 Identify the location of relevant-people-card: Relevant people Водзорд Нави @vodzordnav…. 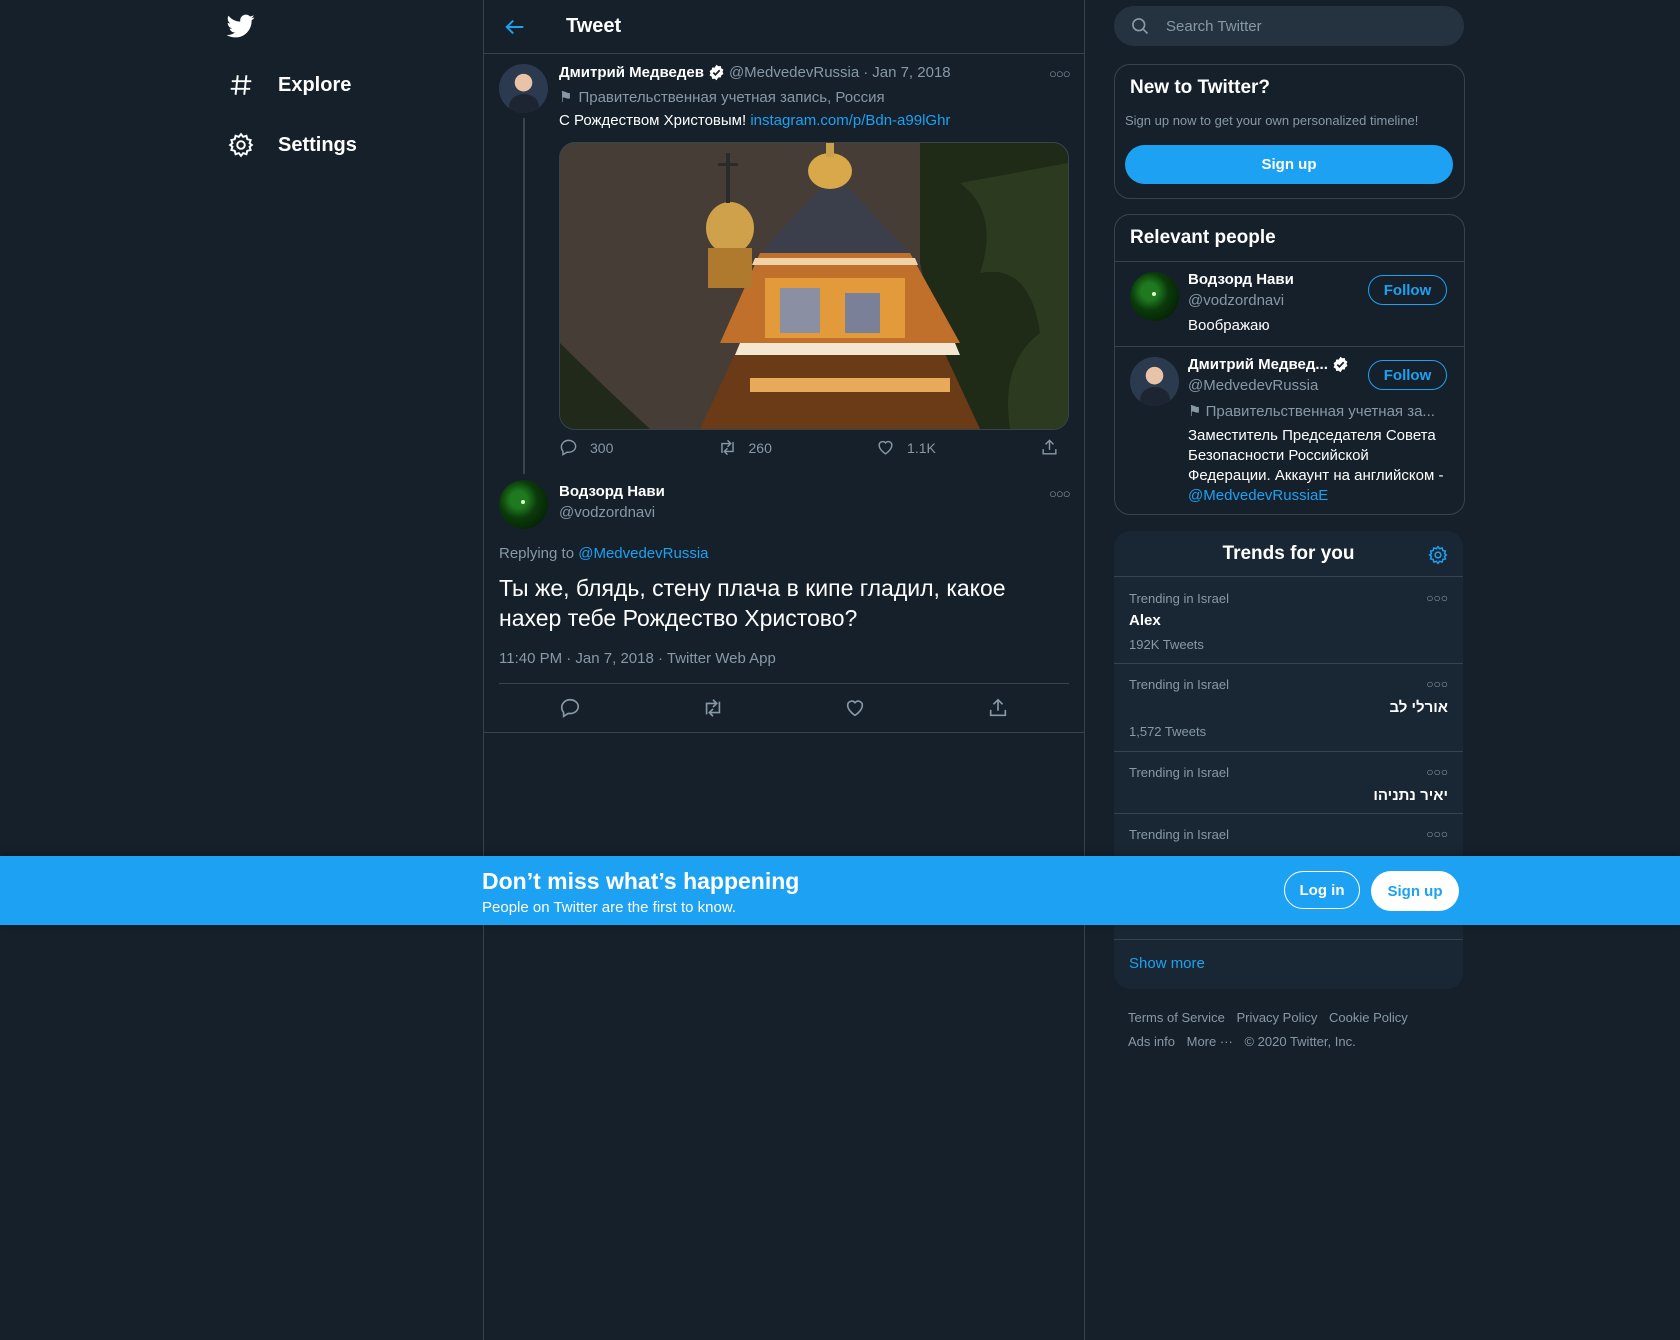
(1289, 364).